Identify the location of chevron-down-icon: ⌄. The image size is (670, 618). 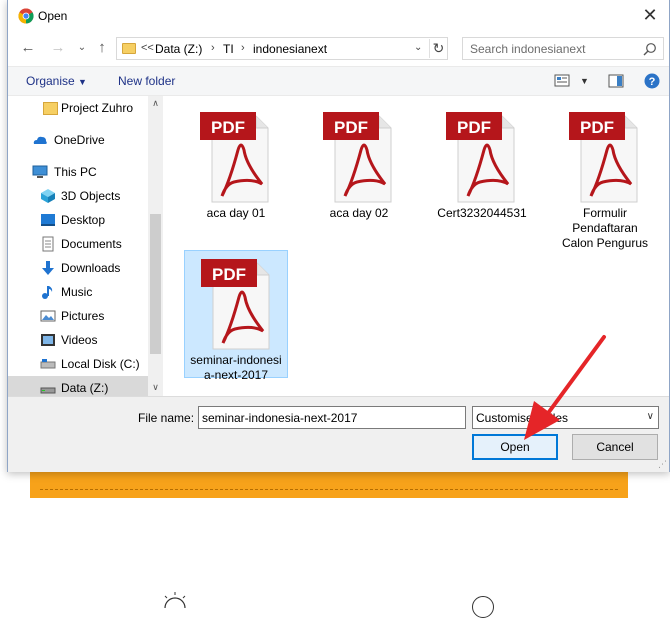
(418, 47).